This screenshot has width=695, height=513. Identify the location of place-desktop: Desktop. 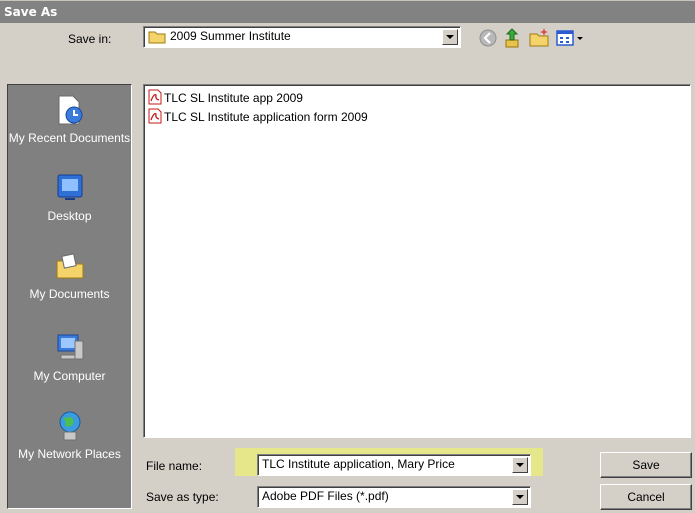
(69, 197).